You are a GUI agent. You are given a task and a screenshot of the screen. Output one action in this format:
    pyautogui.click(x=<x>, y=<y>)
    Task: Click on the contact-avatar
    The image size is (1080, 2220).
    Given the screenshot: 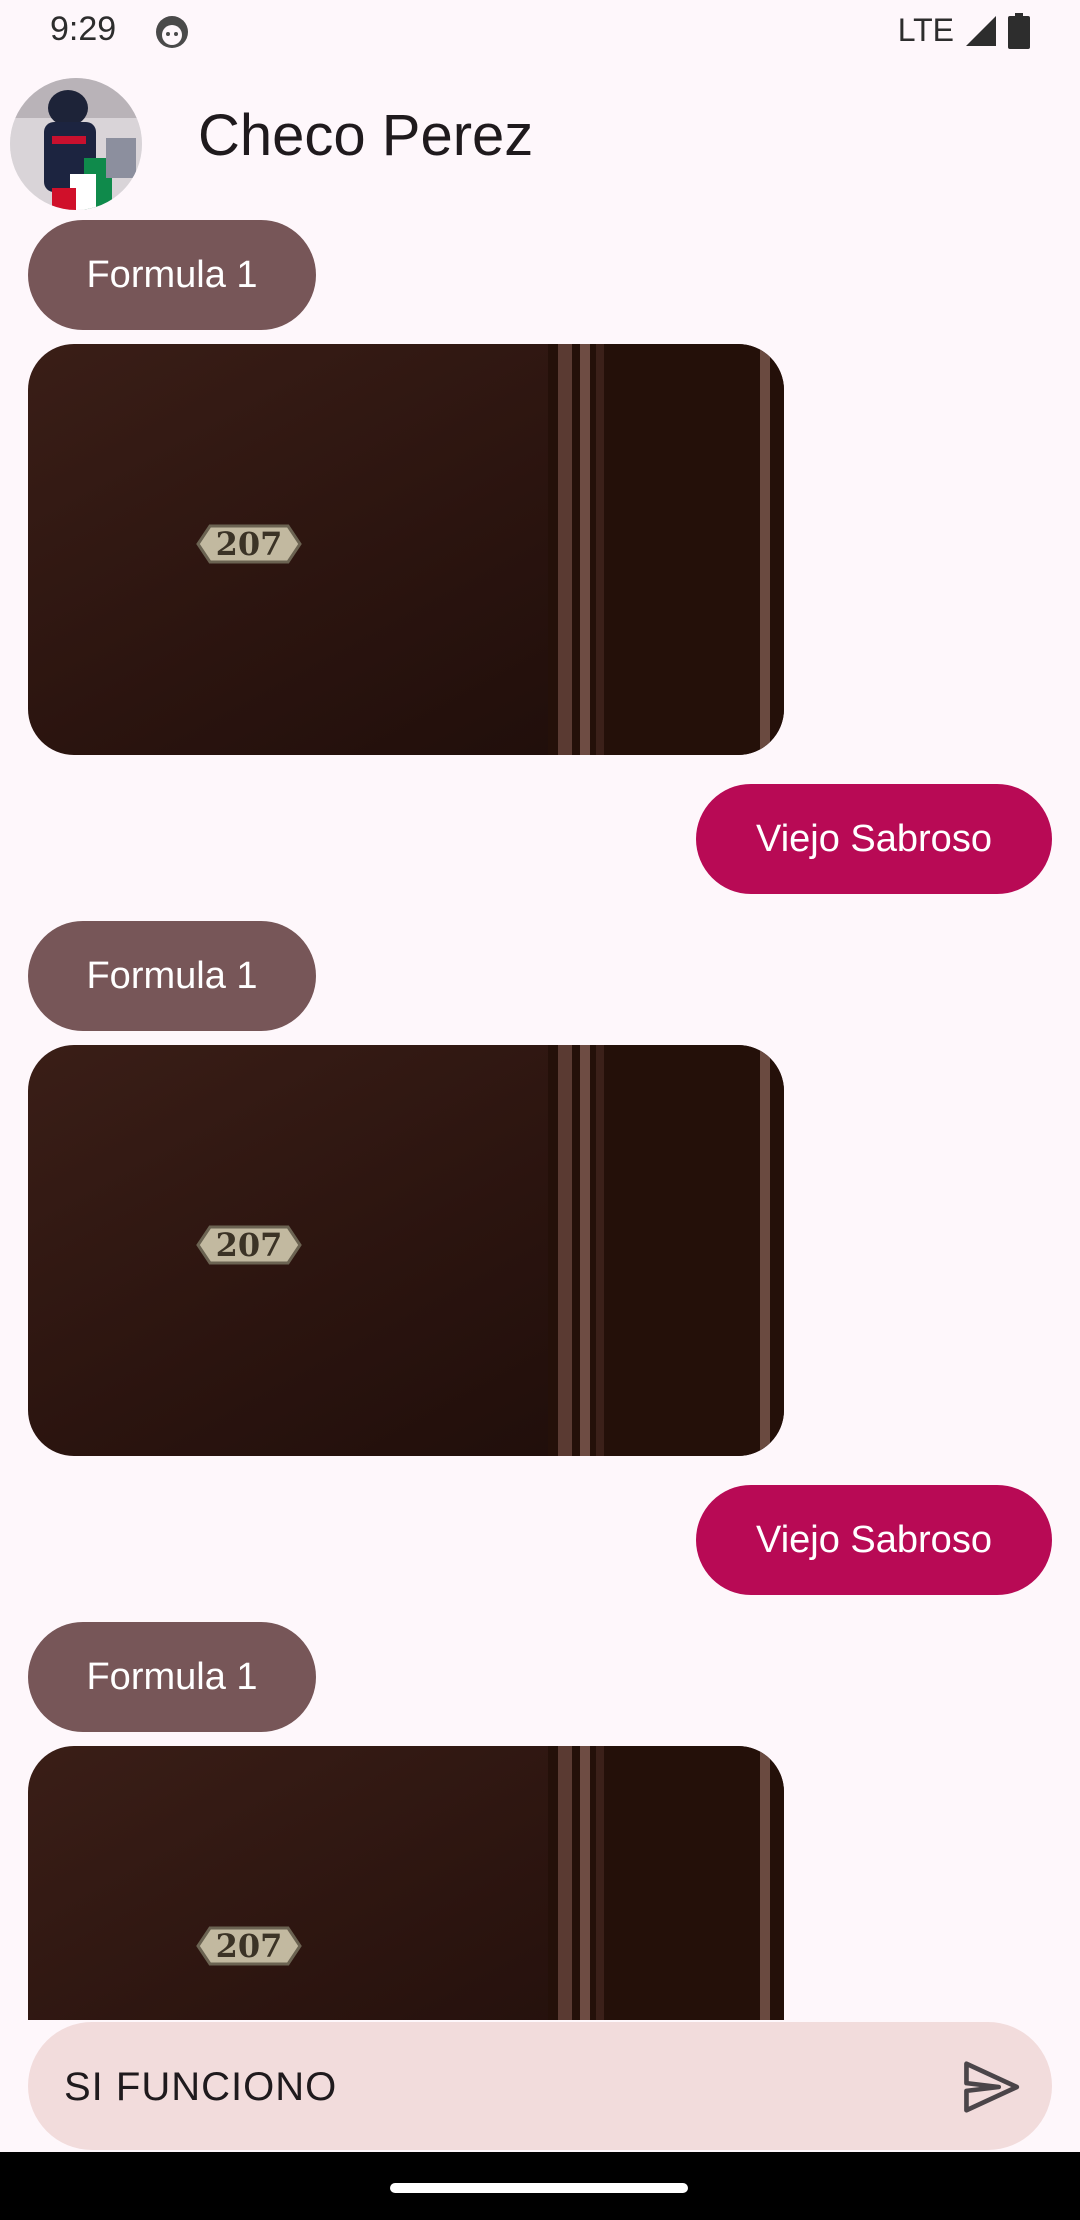 What is the action you would take?
    pyautogui.click(x=76, y=144)
    